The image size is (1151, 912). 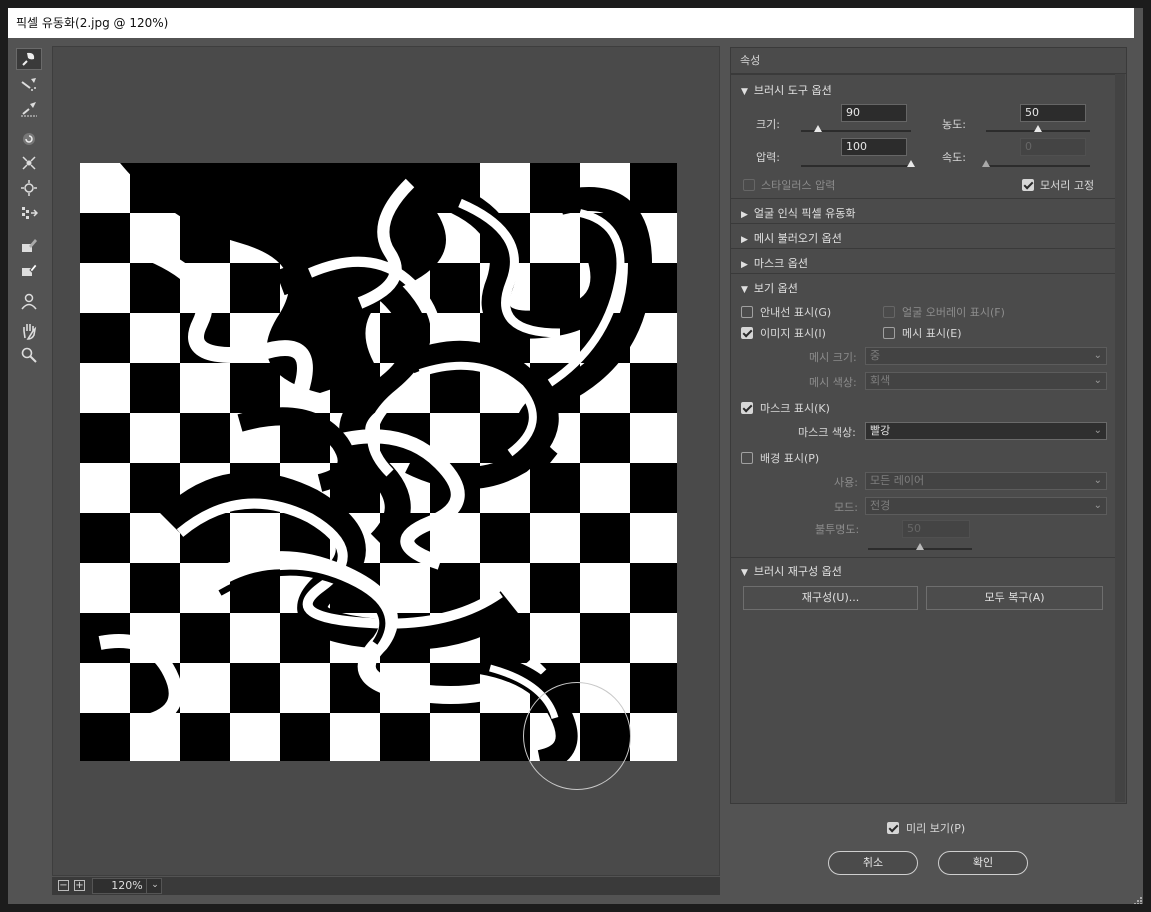 What do you see at coordinates (29, 331) in the screenshot?
I see `hand-tool-icon` at bounding box center [29, 331].